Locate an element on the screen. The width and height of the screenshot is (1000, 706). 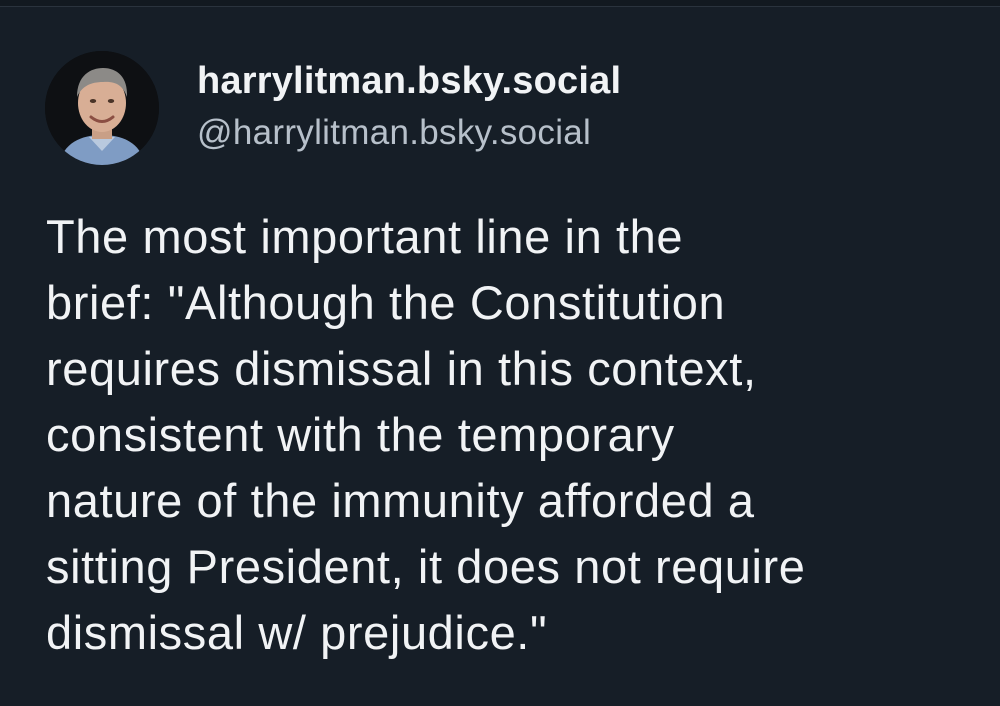
post-text-line: sitting President, it does not require is located at coordinates (426, 566).